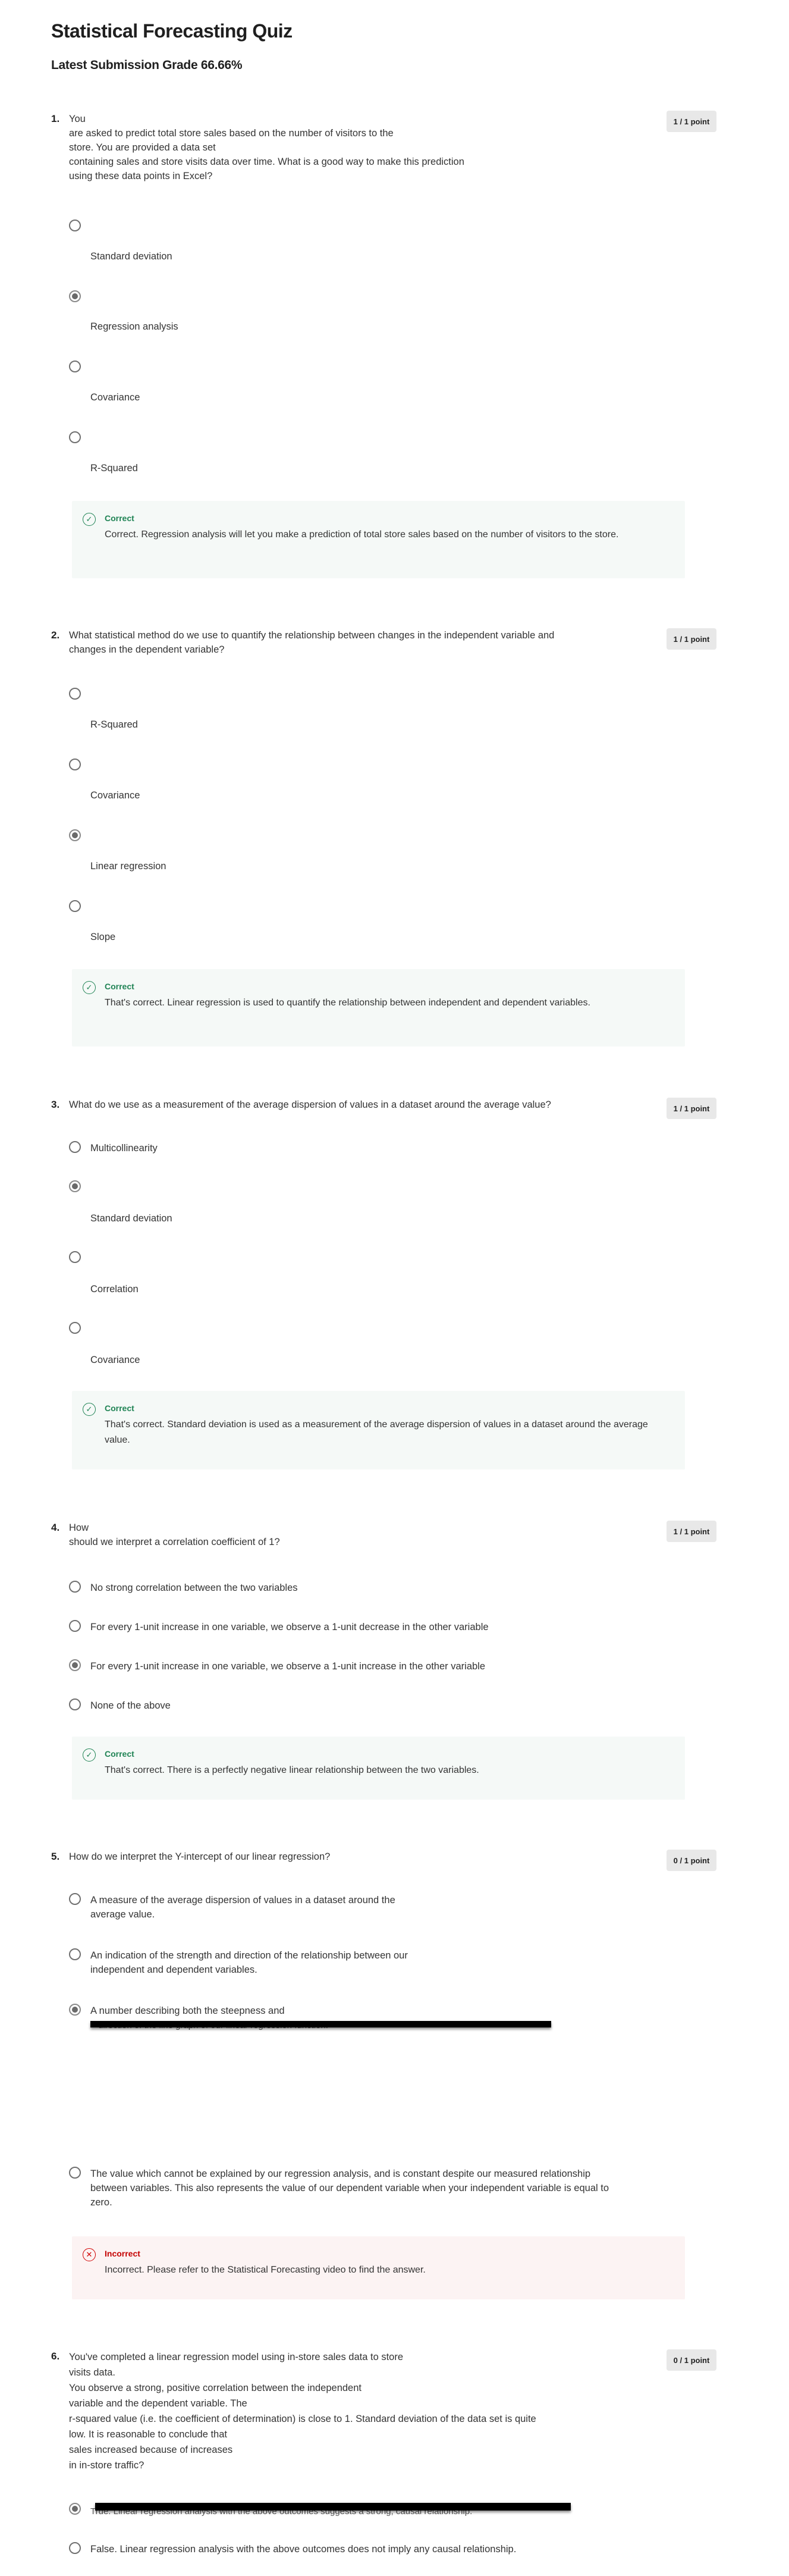 This screenshot has height=2576, width=789. I want to click on option-label: Slope, so click(352, 937).